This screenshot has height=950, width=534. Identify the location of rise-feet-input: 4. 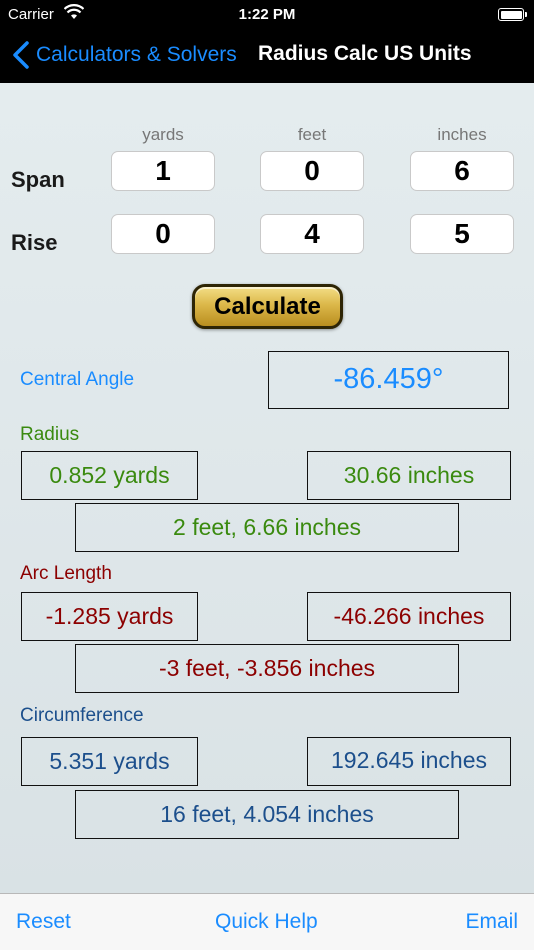
(312, 234).